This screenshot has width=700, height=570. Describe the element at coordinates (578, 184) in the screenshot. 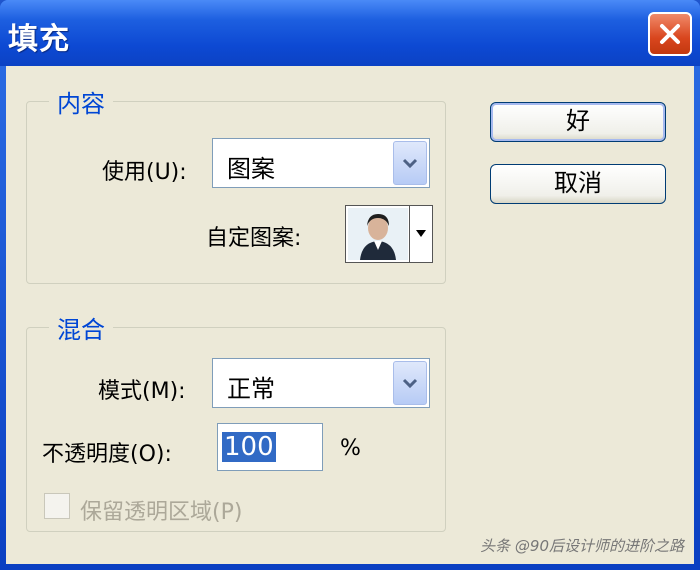

I see `cancel-button: 取消` at that location.